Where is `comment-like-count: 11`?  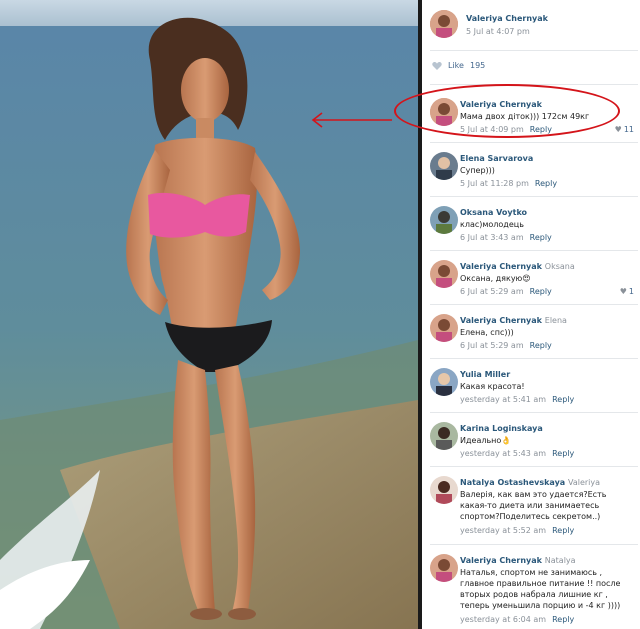
comment-like-count: 11 is located at coordinates (628, 129).